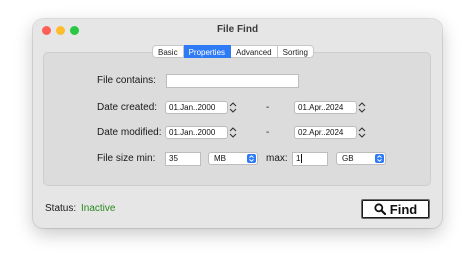  What do you see at coordinates (233, 107) in the screenshot?
I see `date-created-from-stepper` at bounding box center [233, 107].